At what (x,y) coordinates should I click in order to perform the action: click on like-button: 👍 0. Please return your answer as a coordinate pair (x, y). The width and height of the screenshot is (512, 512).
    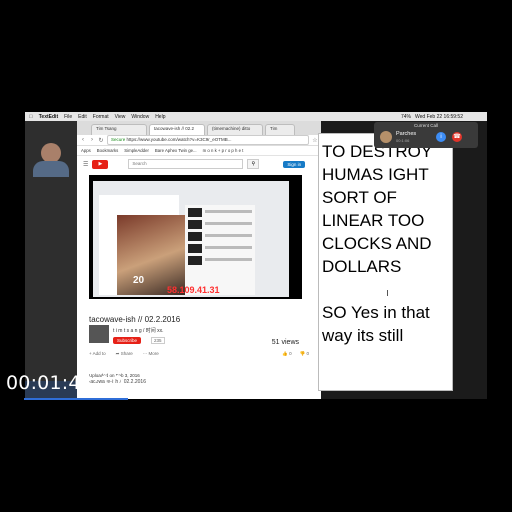
    Looking at the image, I should click on (286, 355).